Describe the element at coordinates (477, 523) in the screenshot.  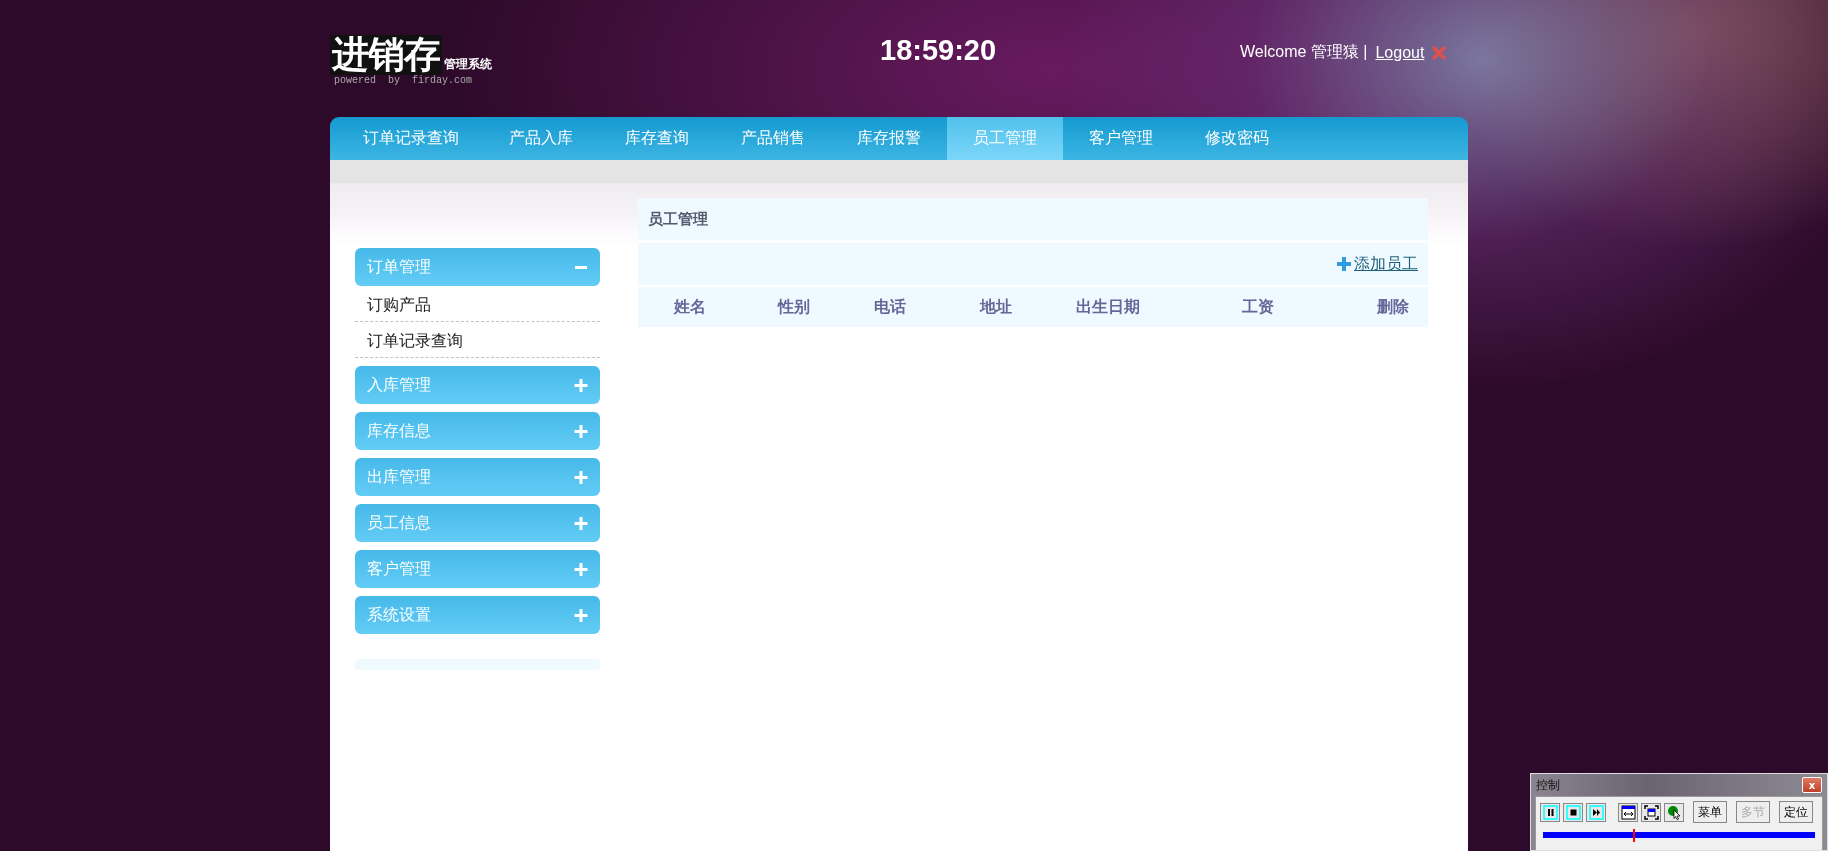
I see `menu-header: 员工信息` at that location.